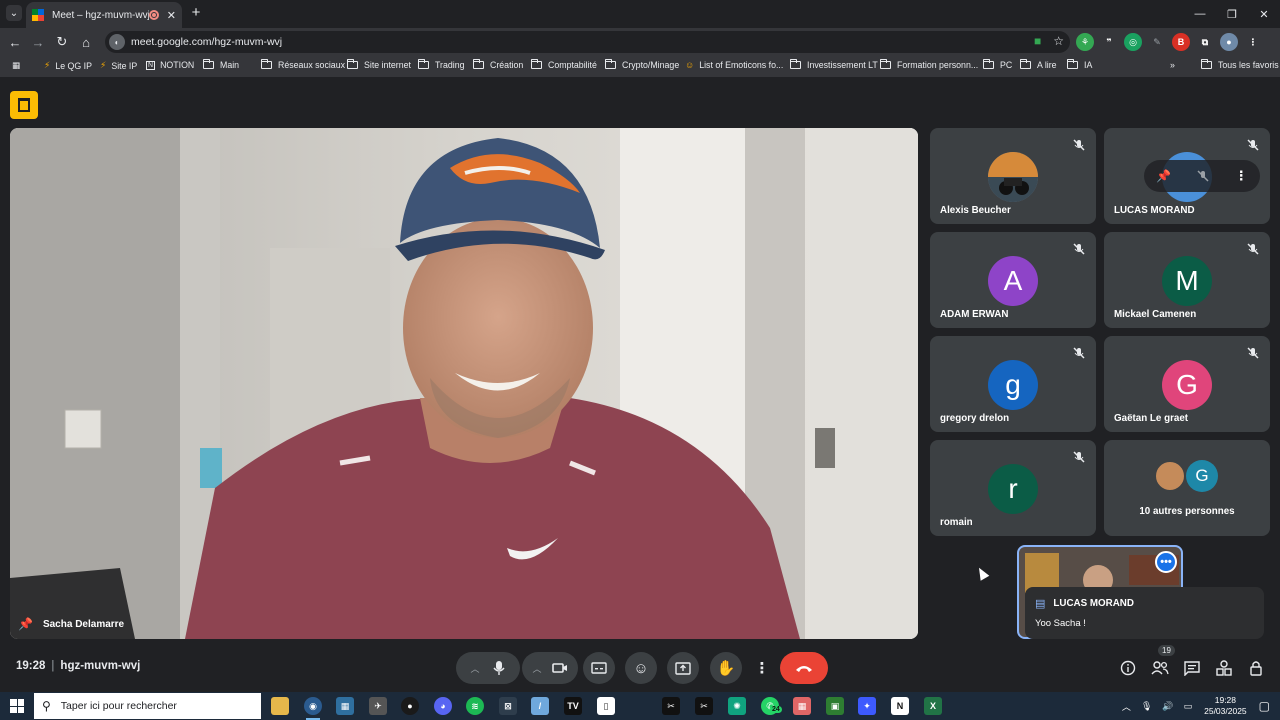  What do you see at coordinates (900, 706) in the screenshot?
I see `notion-icon: N` at bounding box center [900, 706].